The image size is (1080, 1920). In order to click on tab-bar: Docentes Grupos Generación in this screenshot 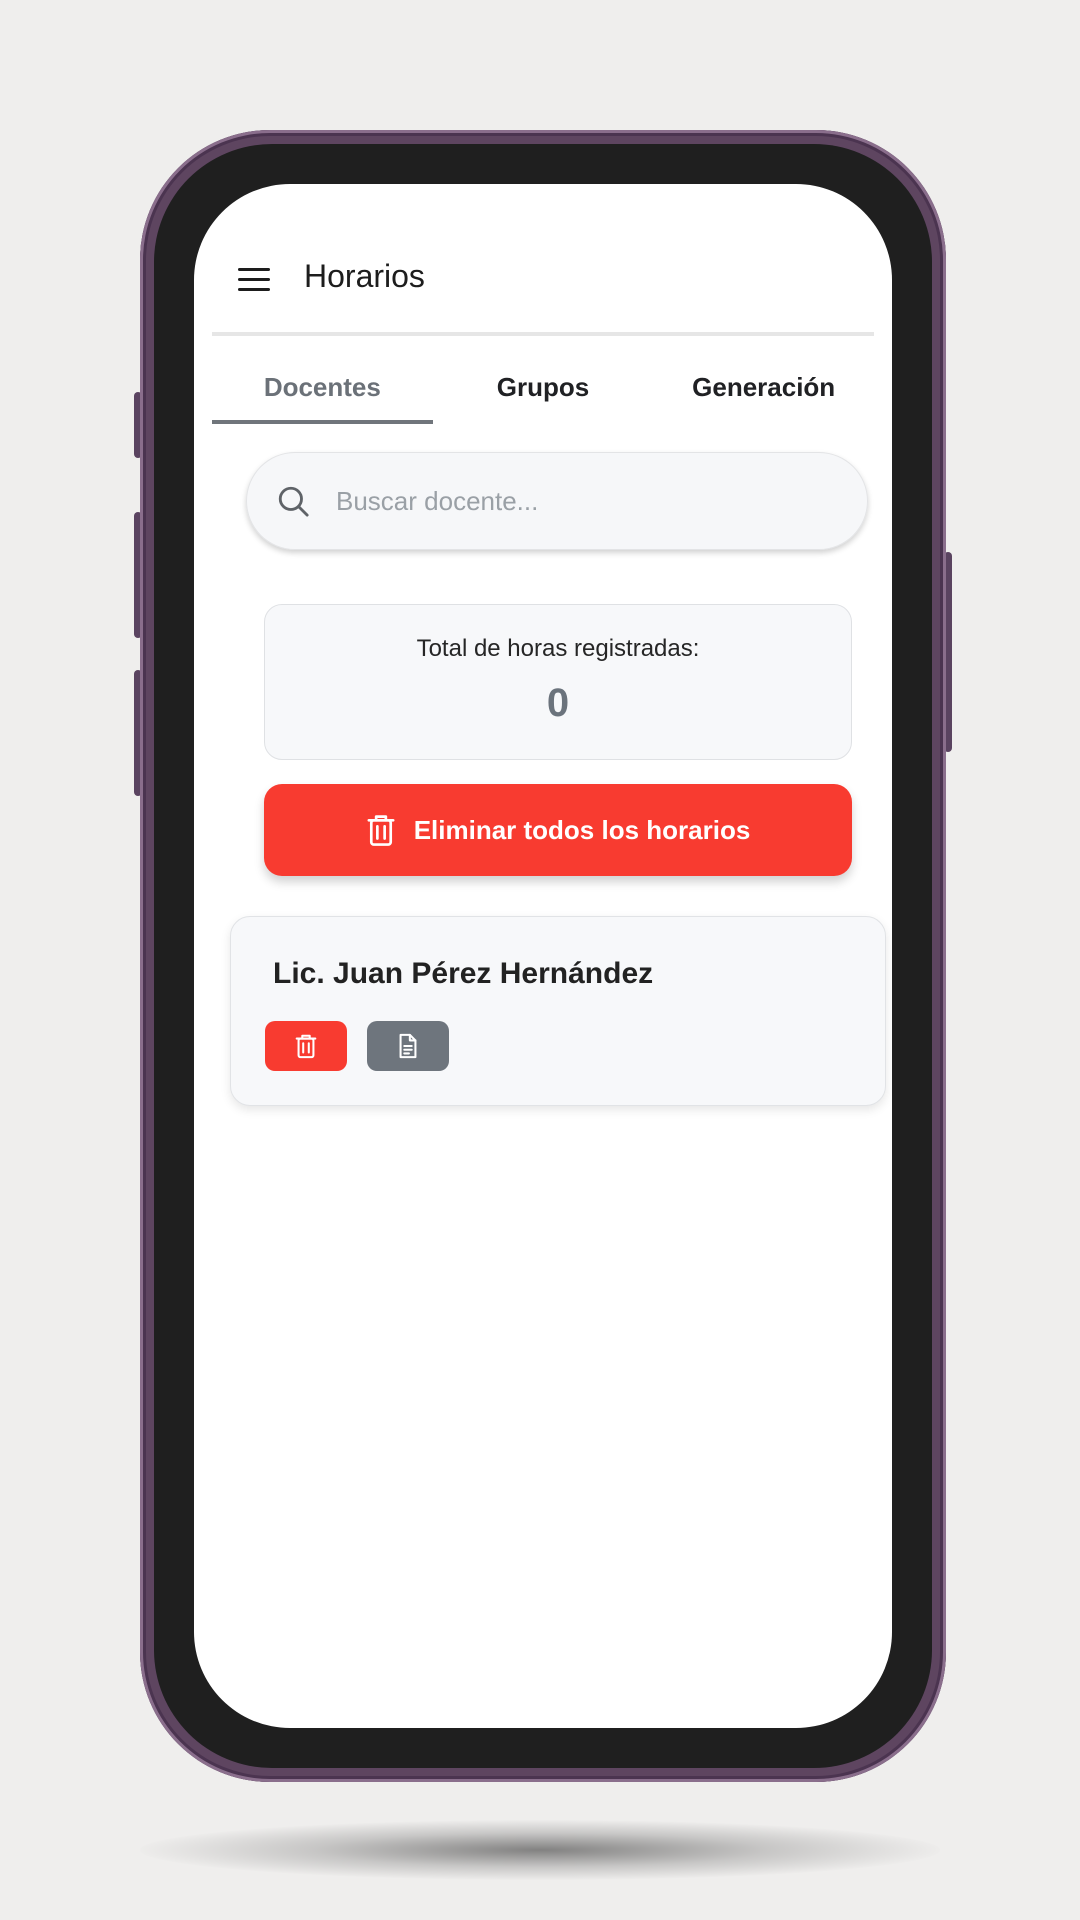, I will do `click(543, 389)`.